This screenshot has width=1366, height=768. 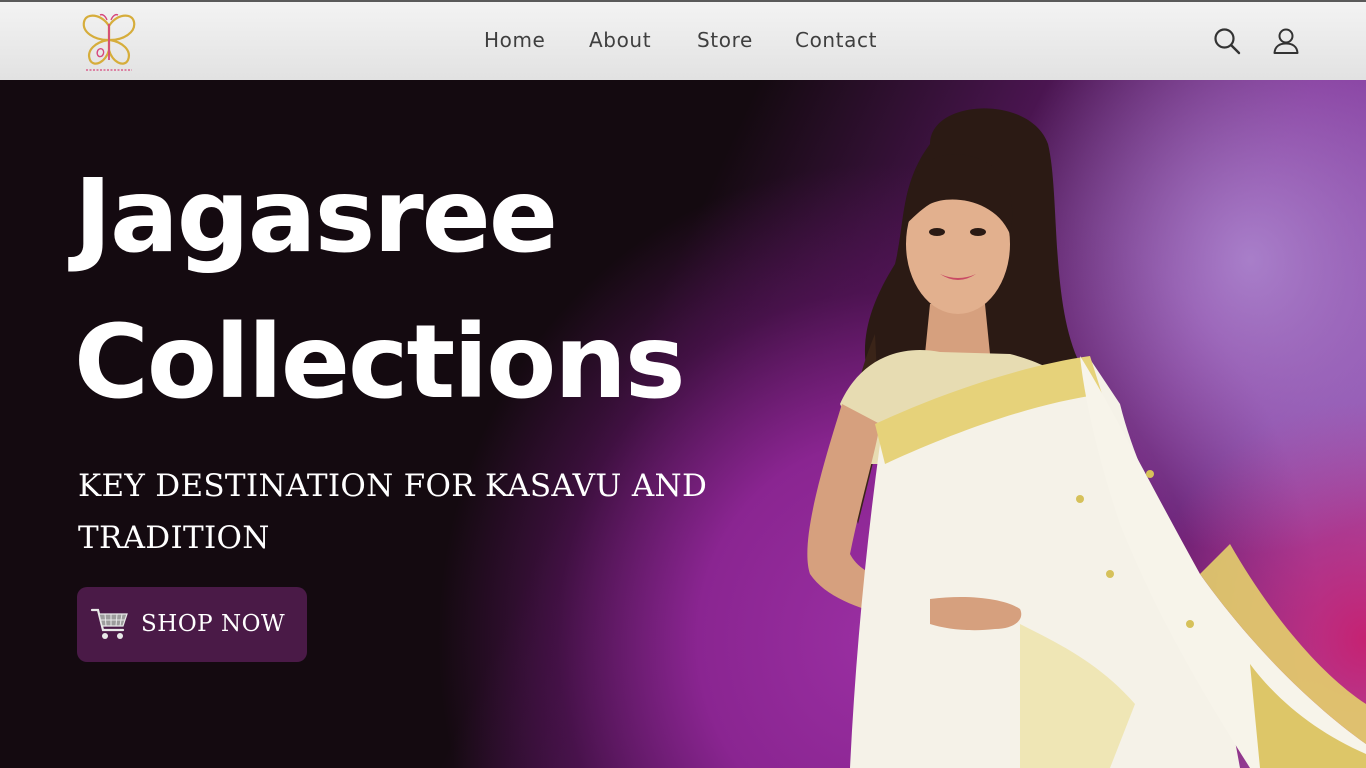 What do you see at coordinates (316, 216) in the screenshot?
I see `hero-title-line1: Jagasree` at bounding box center [316, 216].